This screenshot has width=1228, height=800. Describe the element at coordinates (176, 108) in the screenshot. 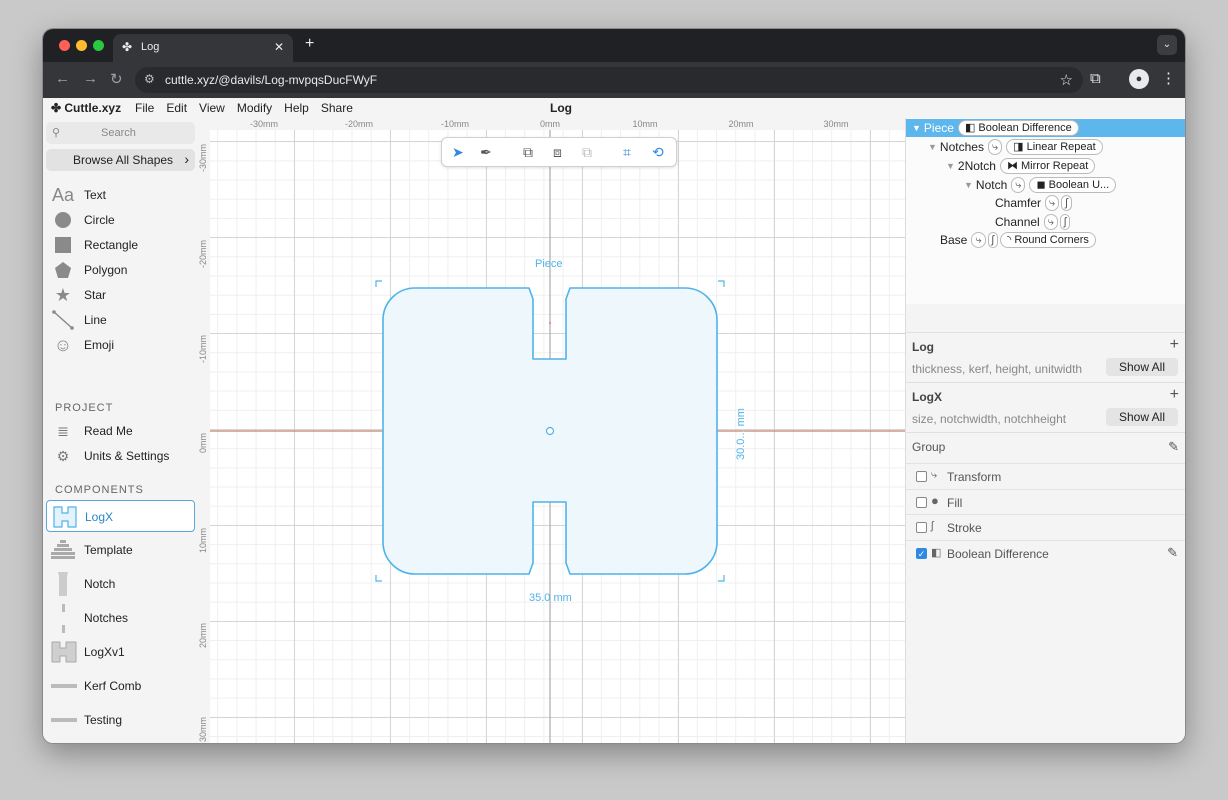

I see `menu-edit: Edit` at that location.